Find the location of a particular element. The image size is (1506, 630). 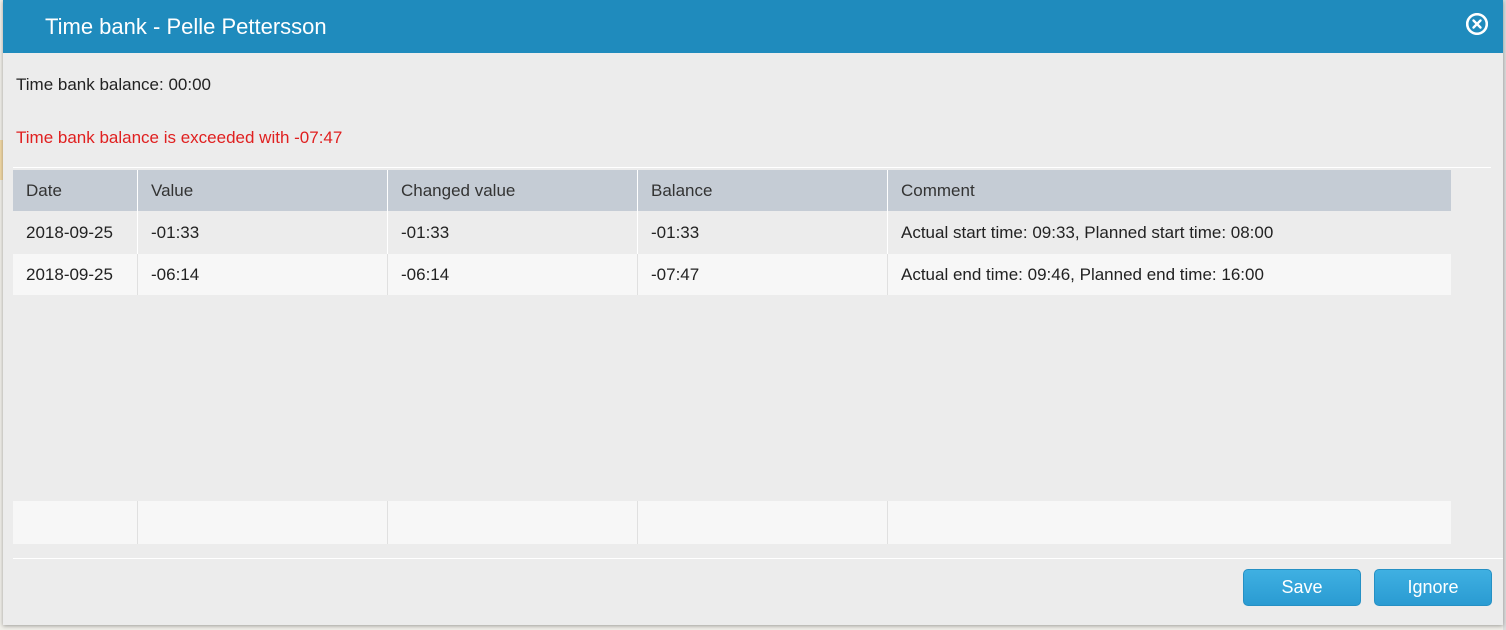

close-icon is located at coordinates (1477, 24).